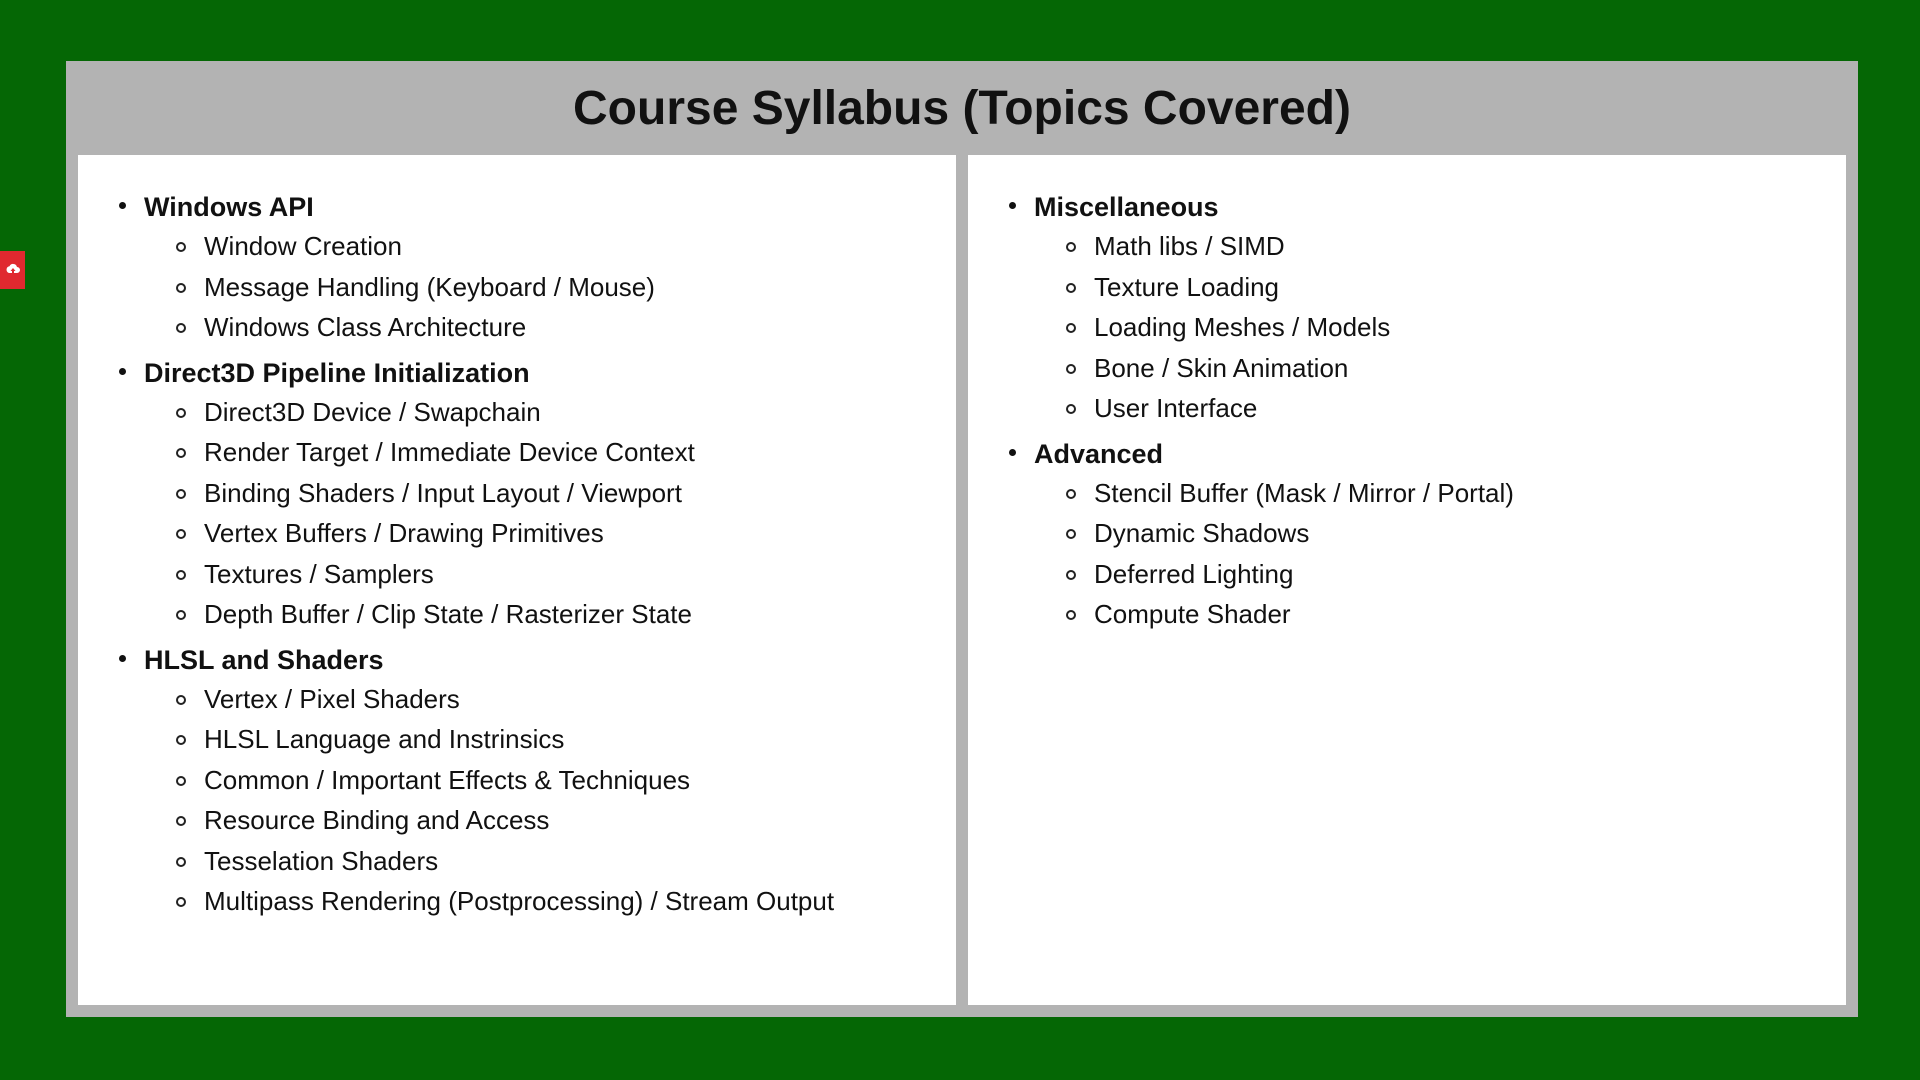 The width and height of the screenshot is (1920, 1080). What do you see at coordinates (550, 452) in the screenshot?
I see `subtopic-item: Render Target / Immediate Device Context` at bounding box center [550, 452].